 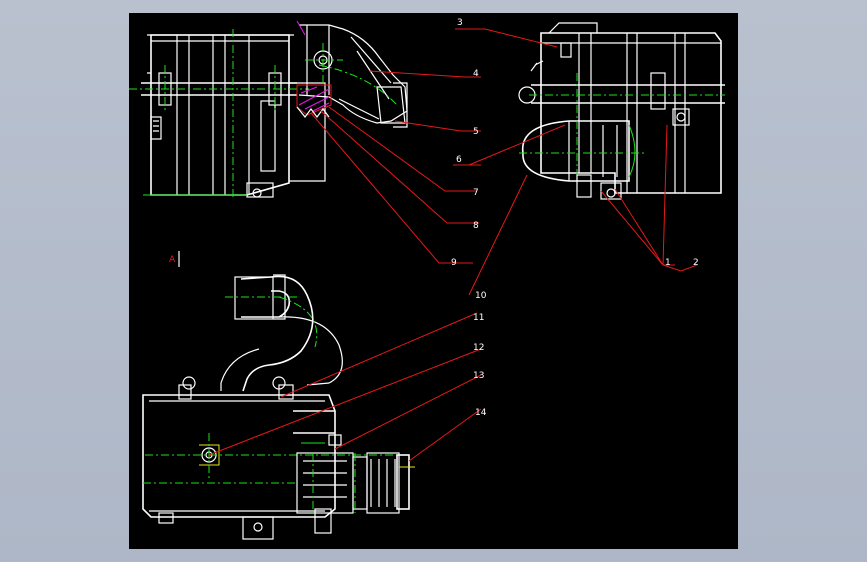 I want to click on callout-9: 9, so click(x=454, y=263).